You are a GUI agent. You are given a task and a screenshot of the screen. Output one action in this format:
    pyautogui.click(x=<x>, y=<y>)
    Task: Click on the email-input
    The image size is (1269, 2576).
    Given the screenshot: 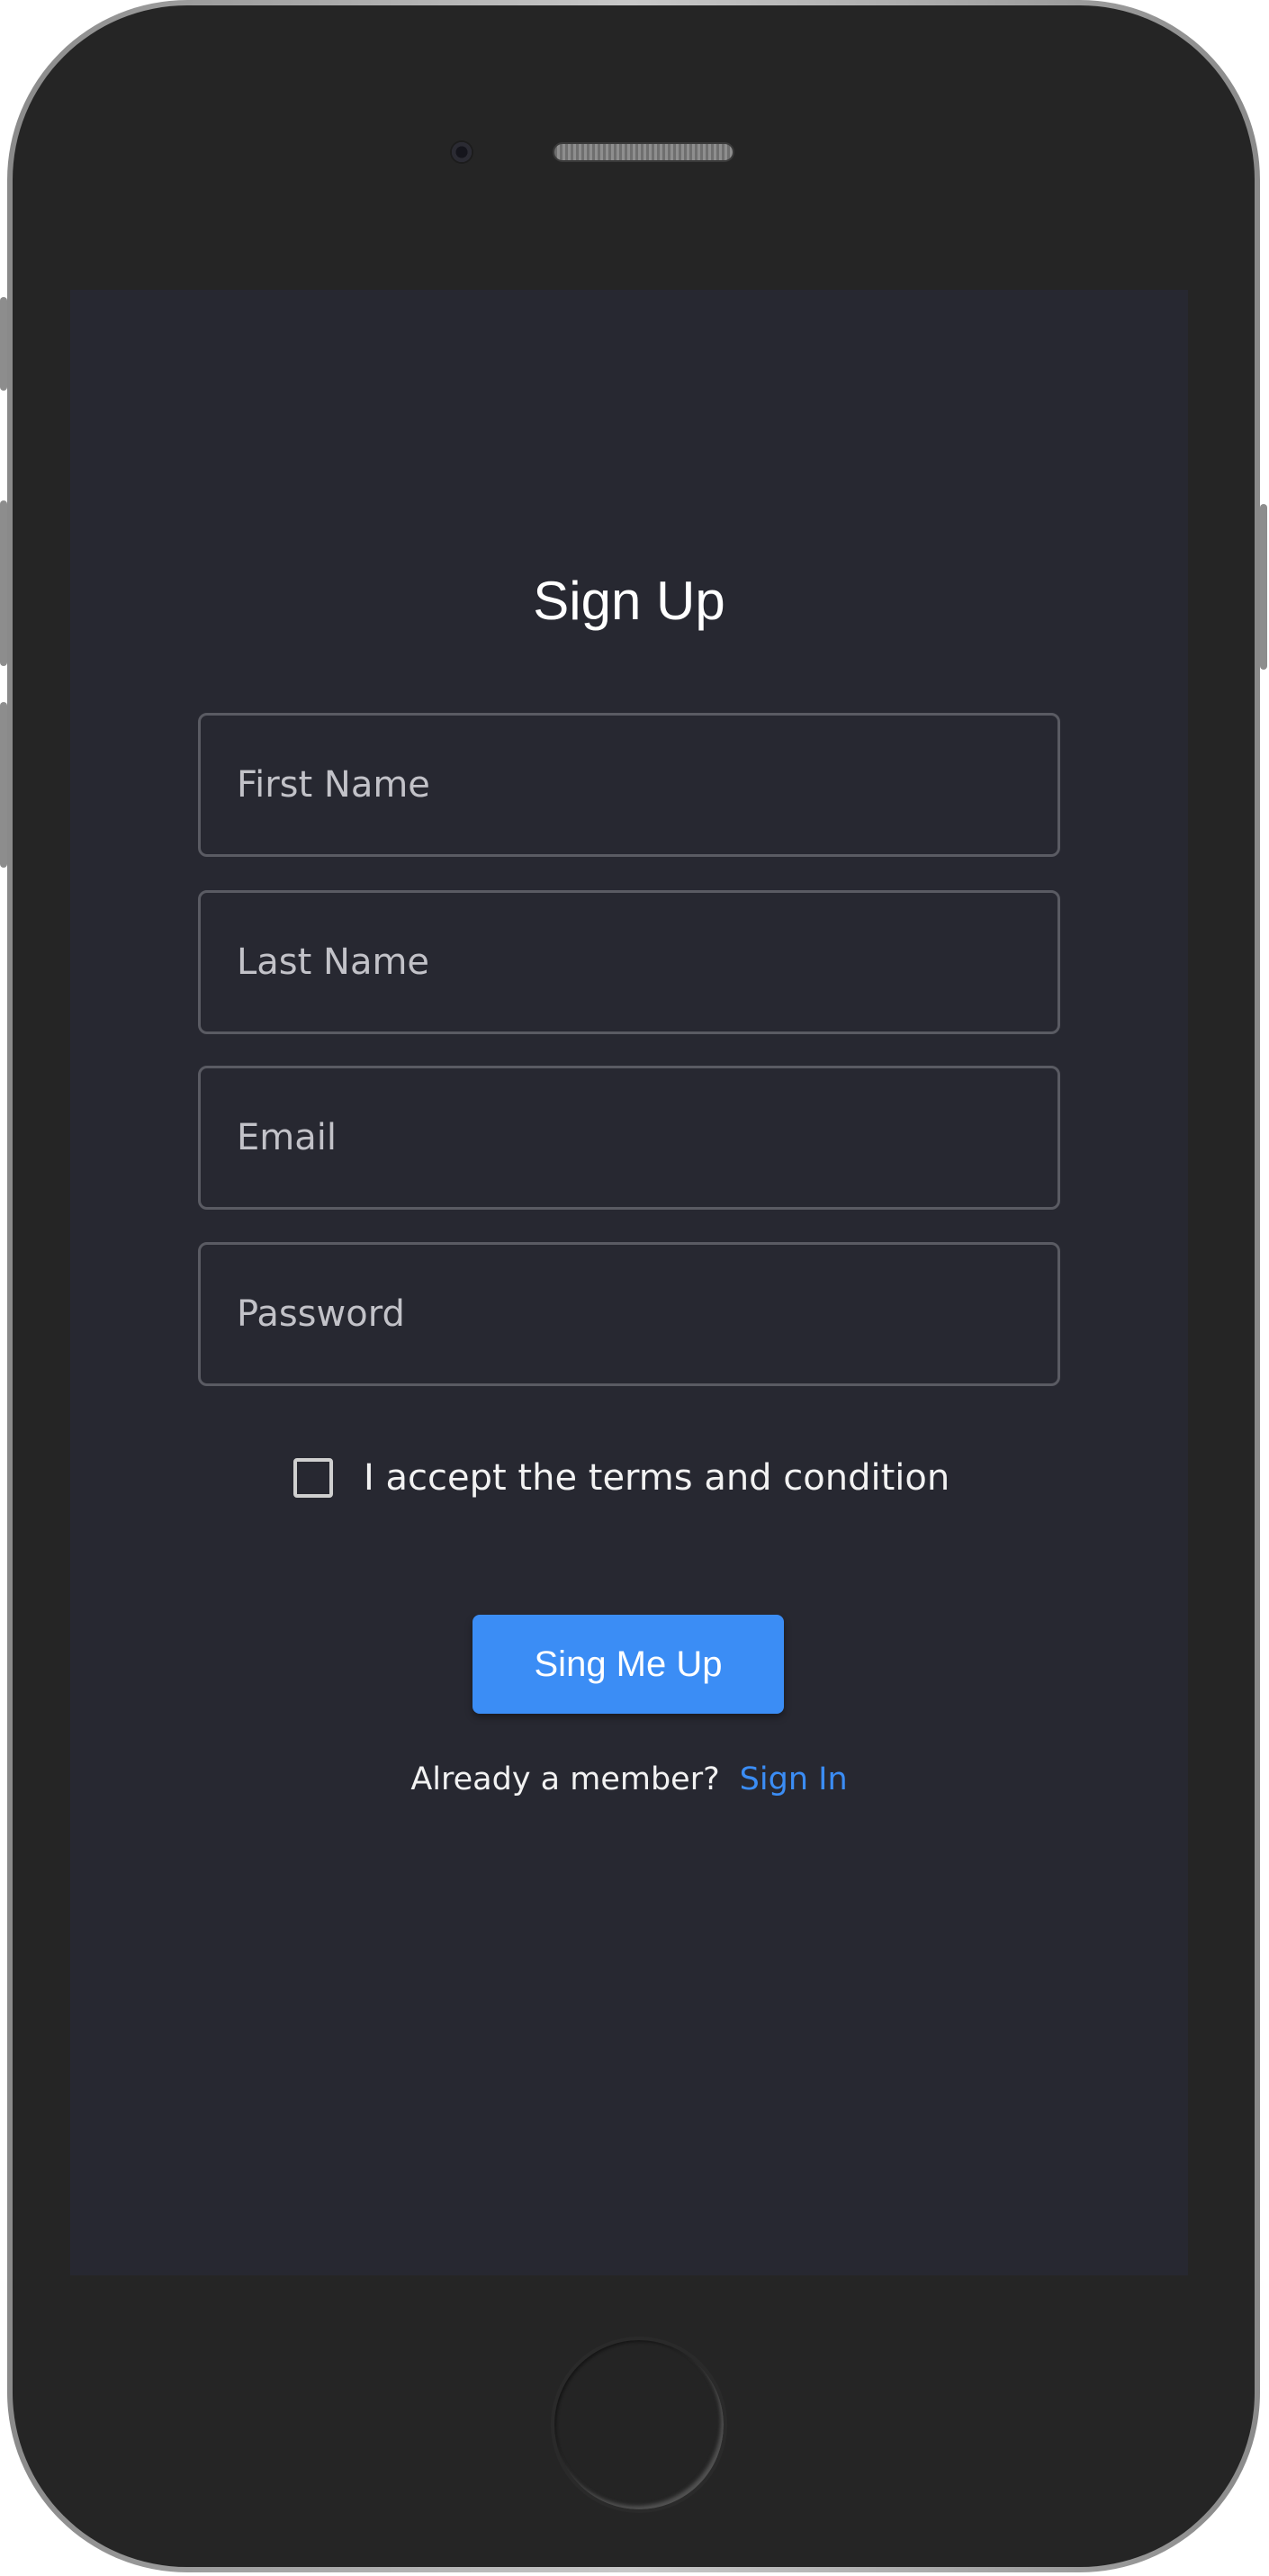 What is the action you would take?
    pyautogui.click(x=629, y=1137)
    